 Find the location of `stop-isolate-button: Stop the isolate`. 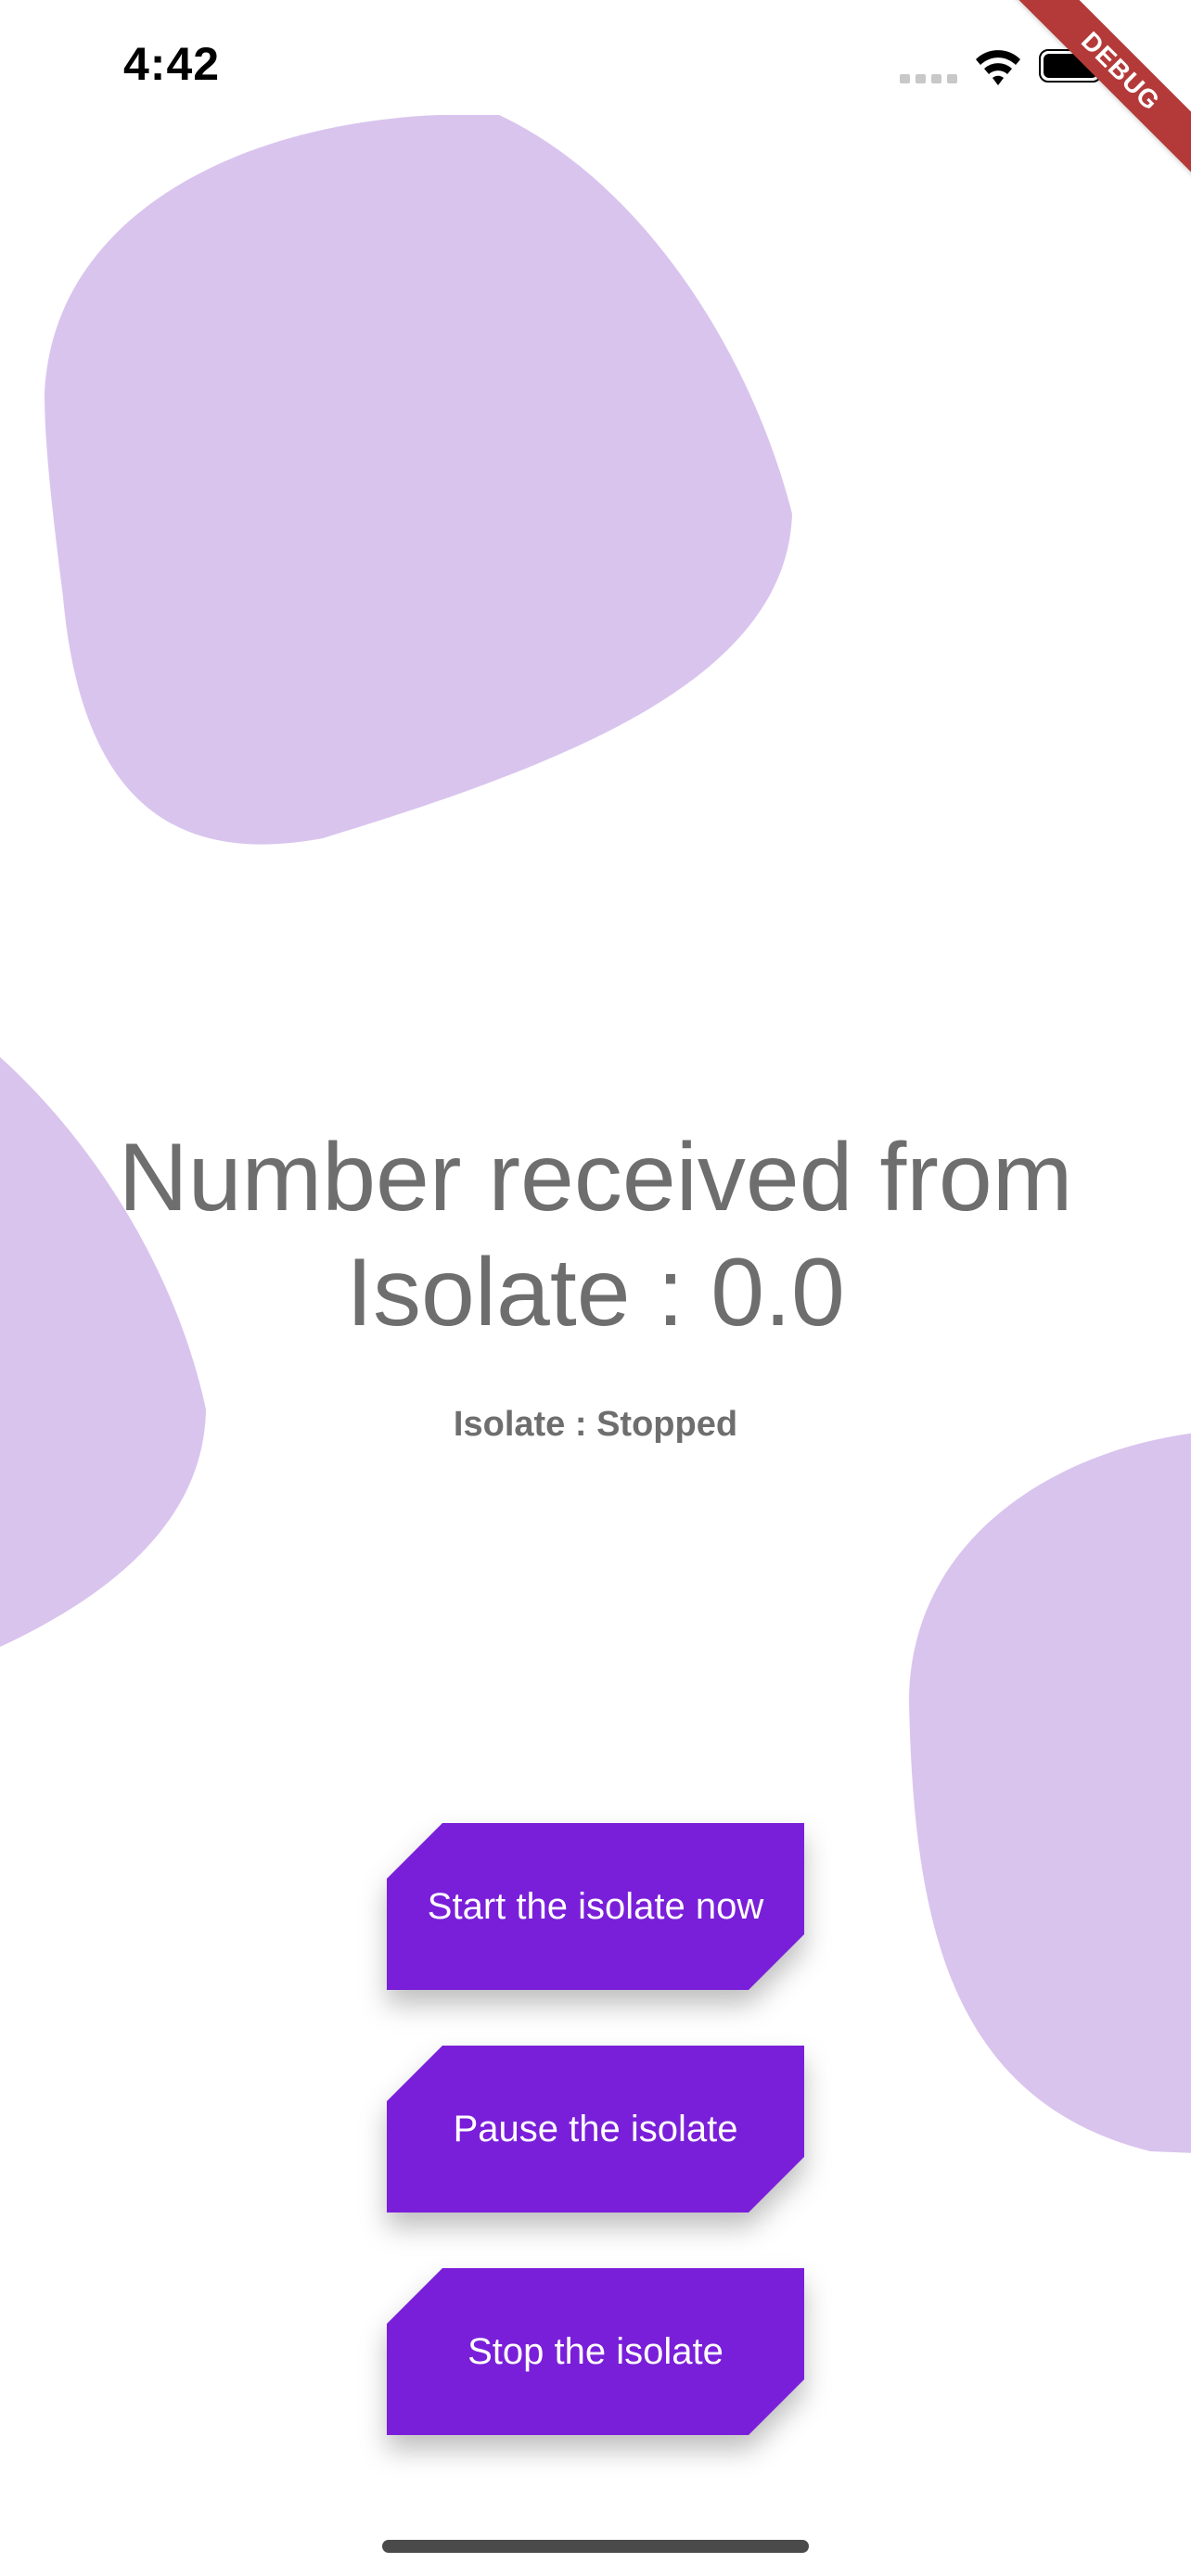

stop-isolate-button: Stop the isolate is located at coordinates (595, 2352).